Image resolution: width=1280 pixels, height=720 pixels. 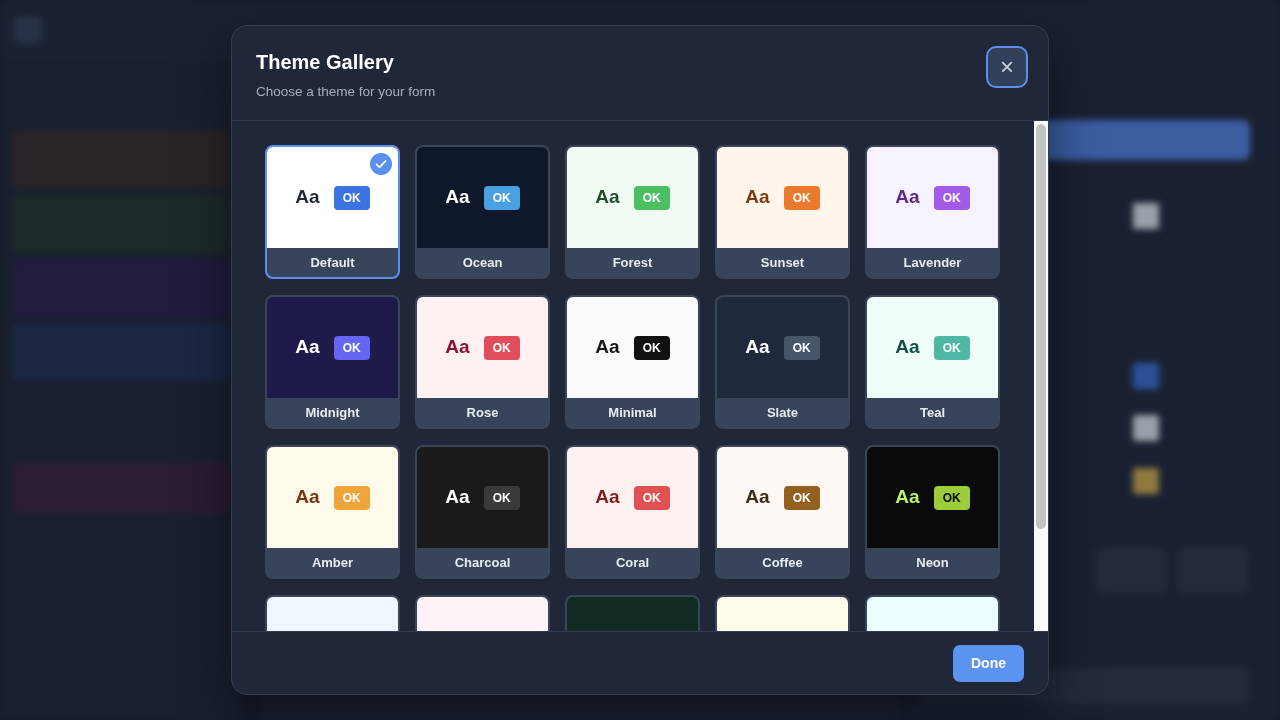 What do you see at coordinates (332, 412) in the screenshot?
I see `theme-name: Midnight` at bounding box center [332, 412].